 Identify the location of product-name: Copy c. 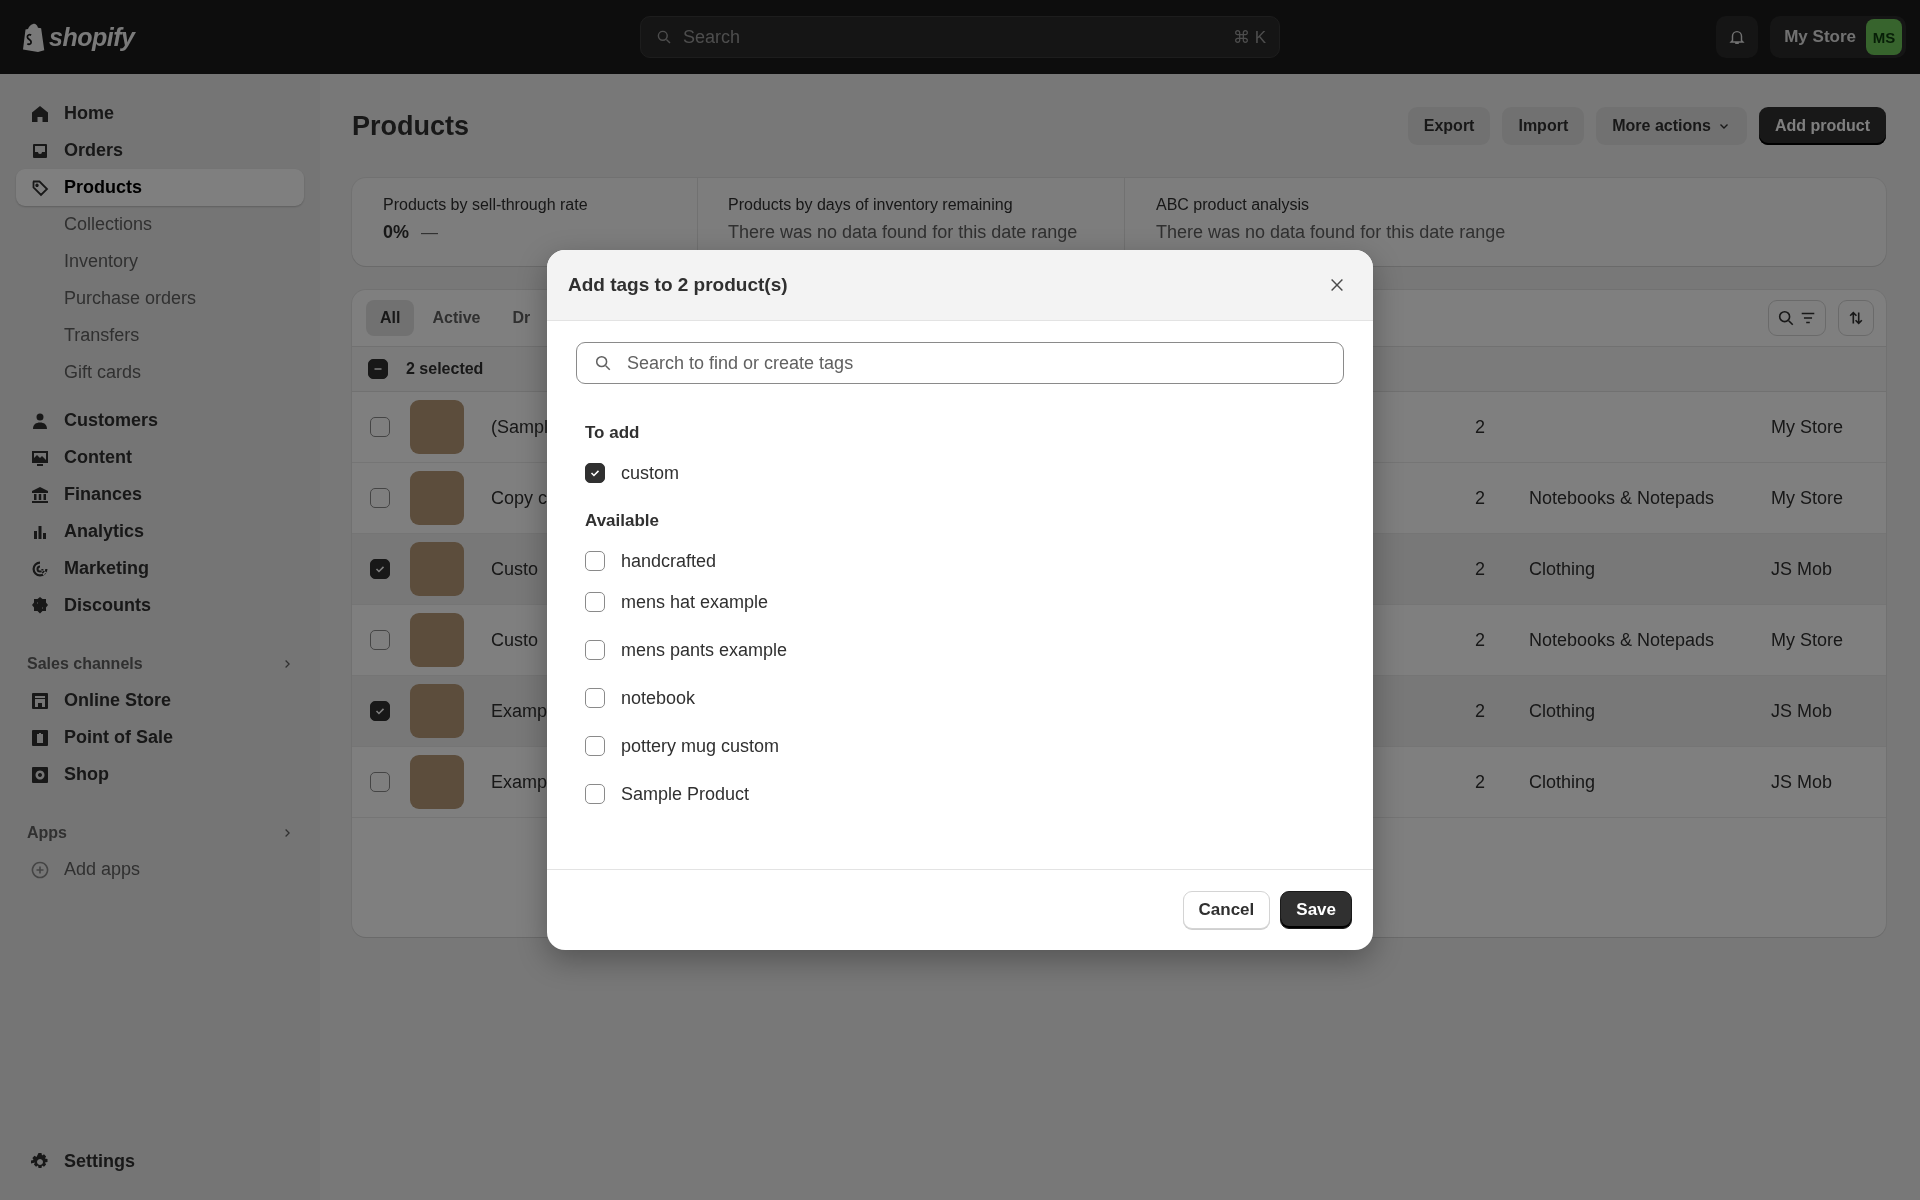
(519, 497).